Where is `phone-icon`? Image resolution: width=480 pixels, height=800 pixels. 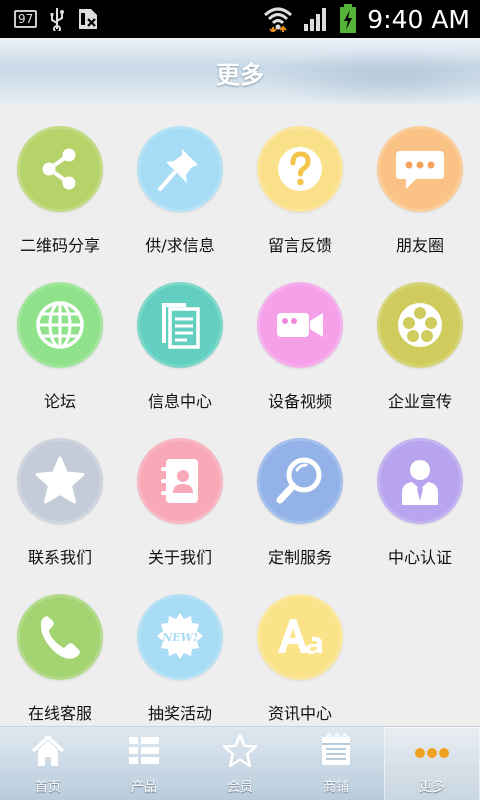 phone-icon is located at coordinates (60, 637).